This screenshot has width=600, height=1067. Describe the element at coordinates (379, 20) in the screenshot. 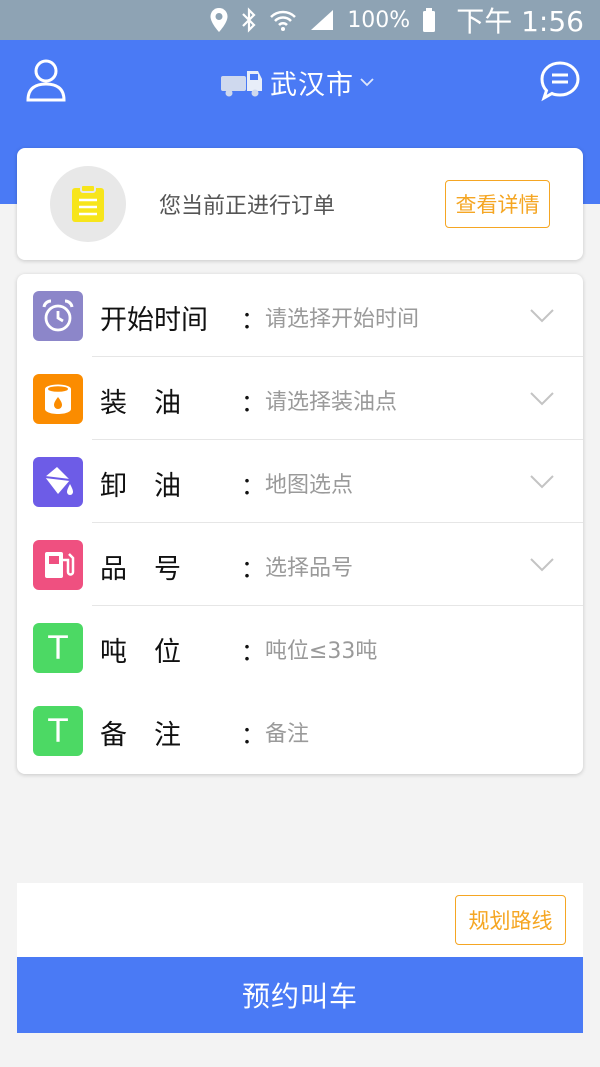

I see `battery-percent: 100%` at that location.